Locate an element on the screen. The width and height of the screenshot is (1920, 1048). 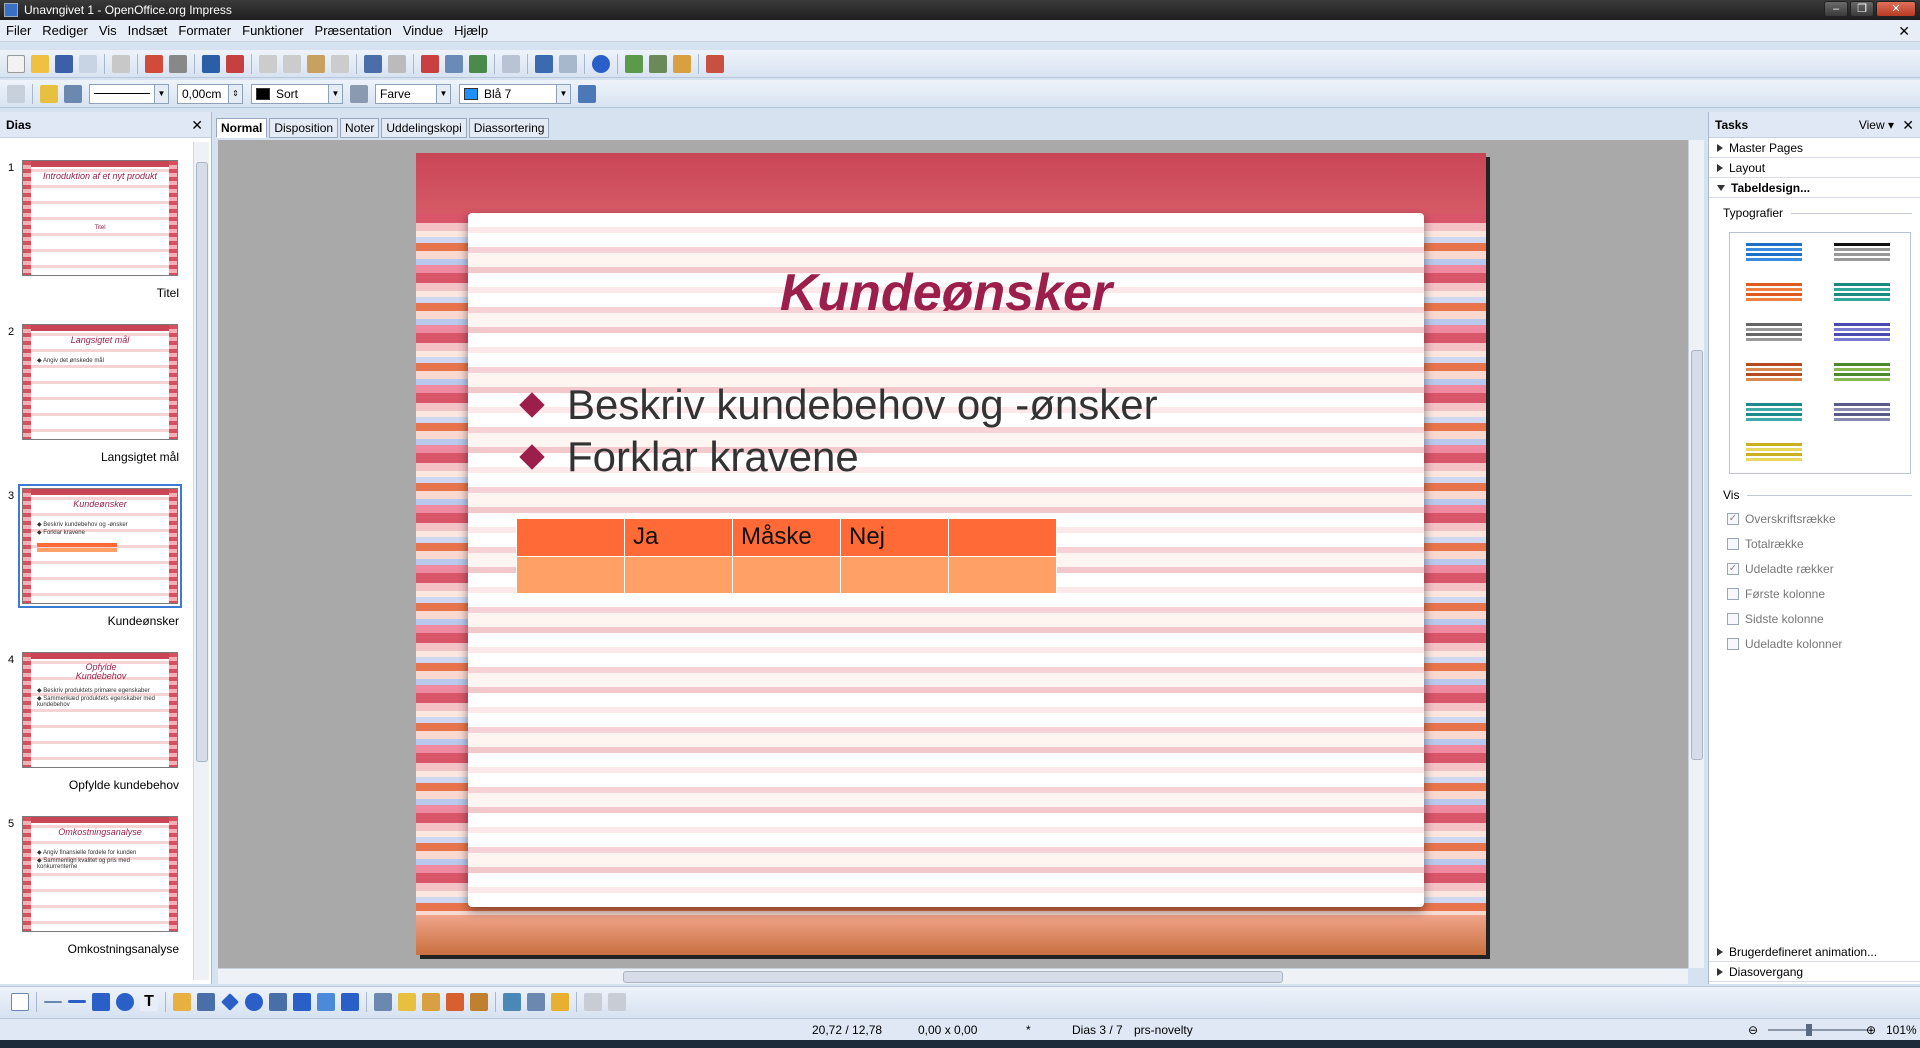
table-style-black is located at coordinates (1862, 258).